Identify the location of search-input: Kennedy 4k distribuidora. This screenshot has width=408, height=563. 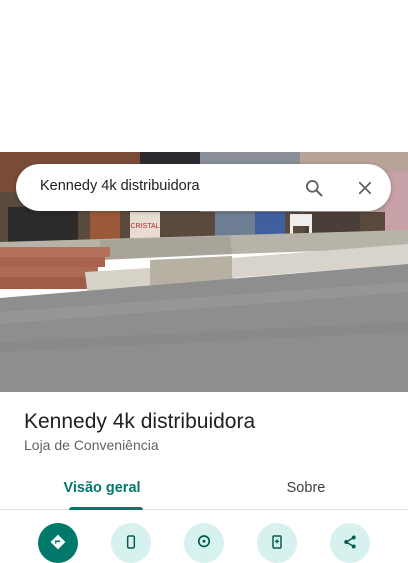
(120, 186).